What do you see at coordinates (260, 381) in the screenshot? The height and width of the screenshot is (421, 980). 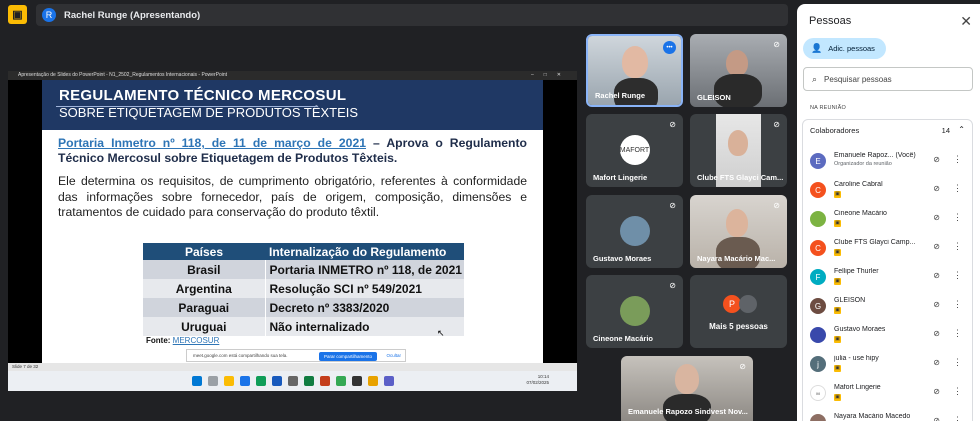 I see `store-icon` at bounding box center [260, 381].